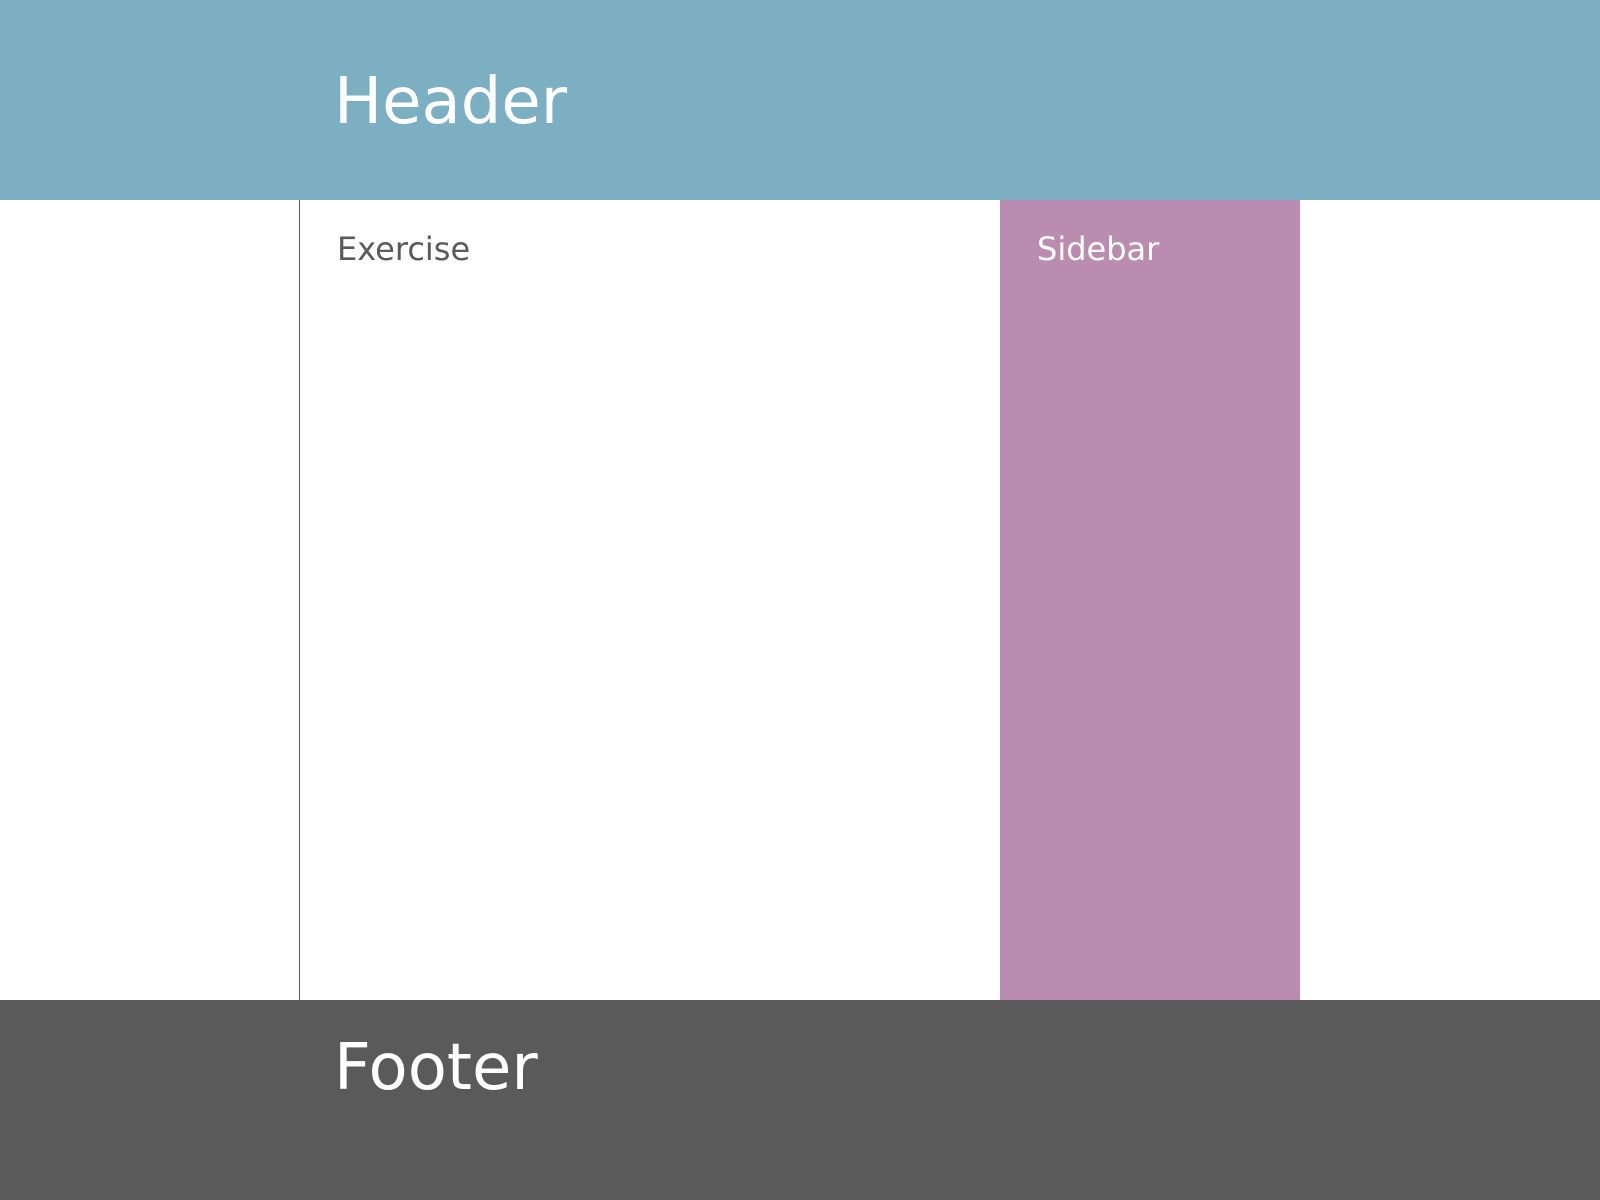 The image size is (1600, 1200). I want to click on main-title: Exercise, so click(404, 249).